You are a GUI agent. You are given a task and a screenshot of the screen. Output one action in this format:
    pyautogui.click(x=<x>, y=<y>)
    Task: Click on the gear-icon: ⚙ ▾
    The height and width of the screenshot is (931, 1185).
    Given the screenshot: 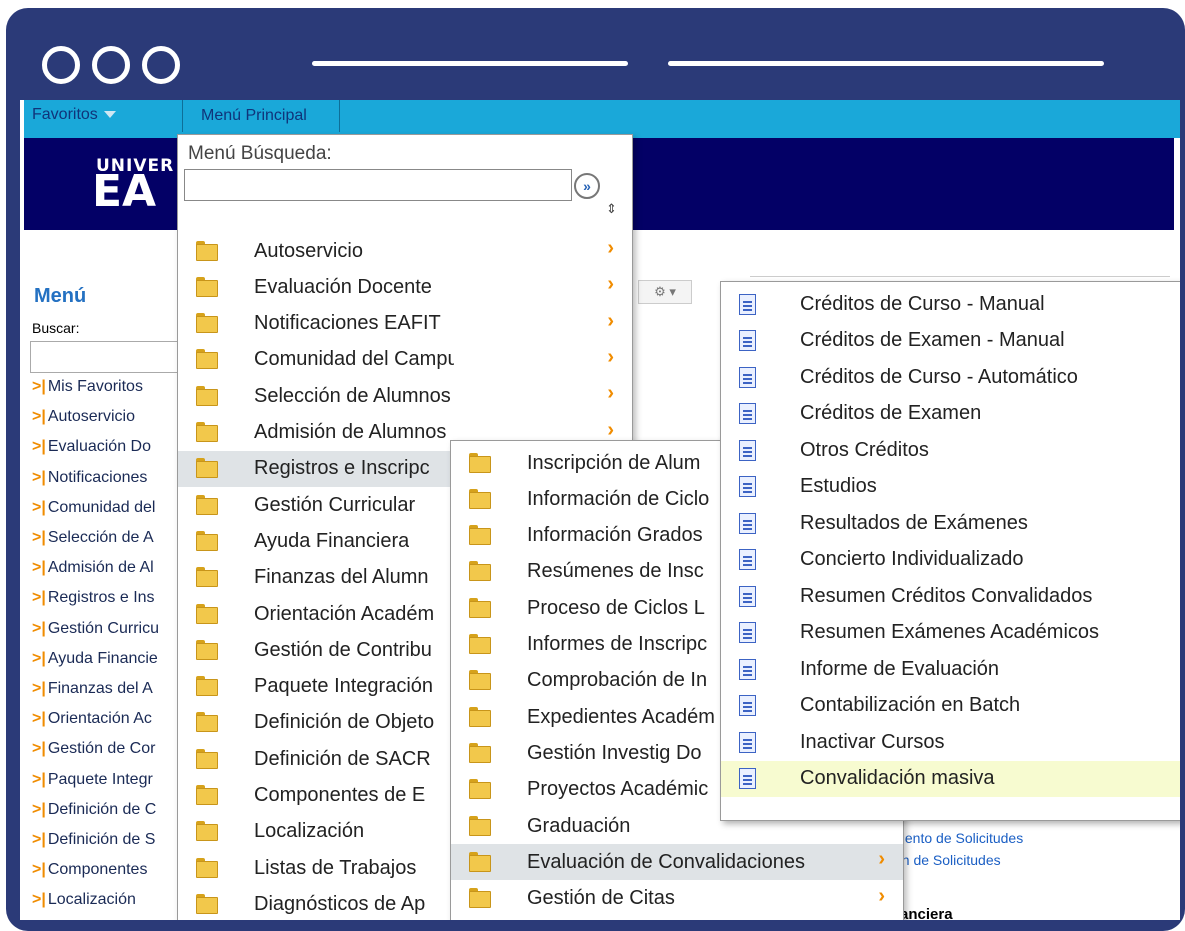 What is the action you would take?
    pyautogui.click(x=665, y=291)
    